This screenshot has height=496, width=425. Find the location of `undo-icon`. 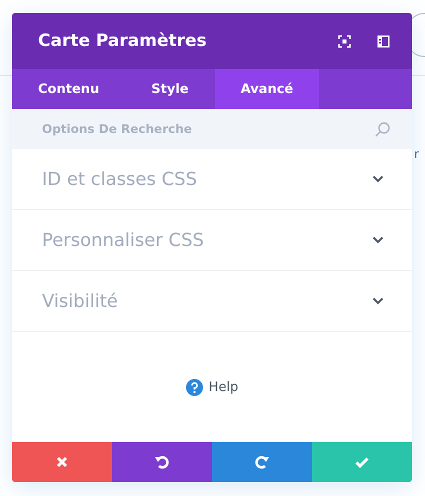

undo-icon is located at coordinates (162, 462).